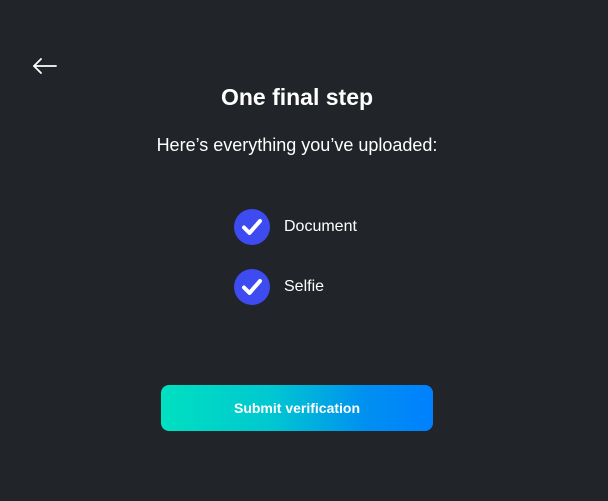 The image size is (608, 501). Describe the element at coordinates (297, 97) in the screenshot. I see `page-title: One final step` at that location.